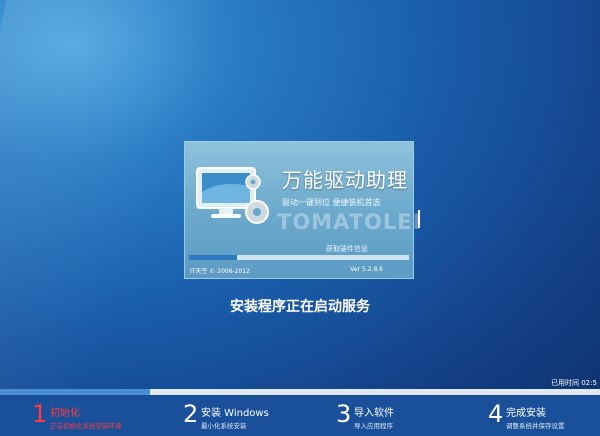  What do you see at coordinates (235, 413) in the screenshot?
I see `step-title: 安装 Windows` at bounding box center [235, 413].